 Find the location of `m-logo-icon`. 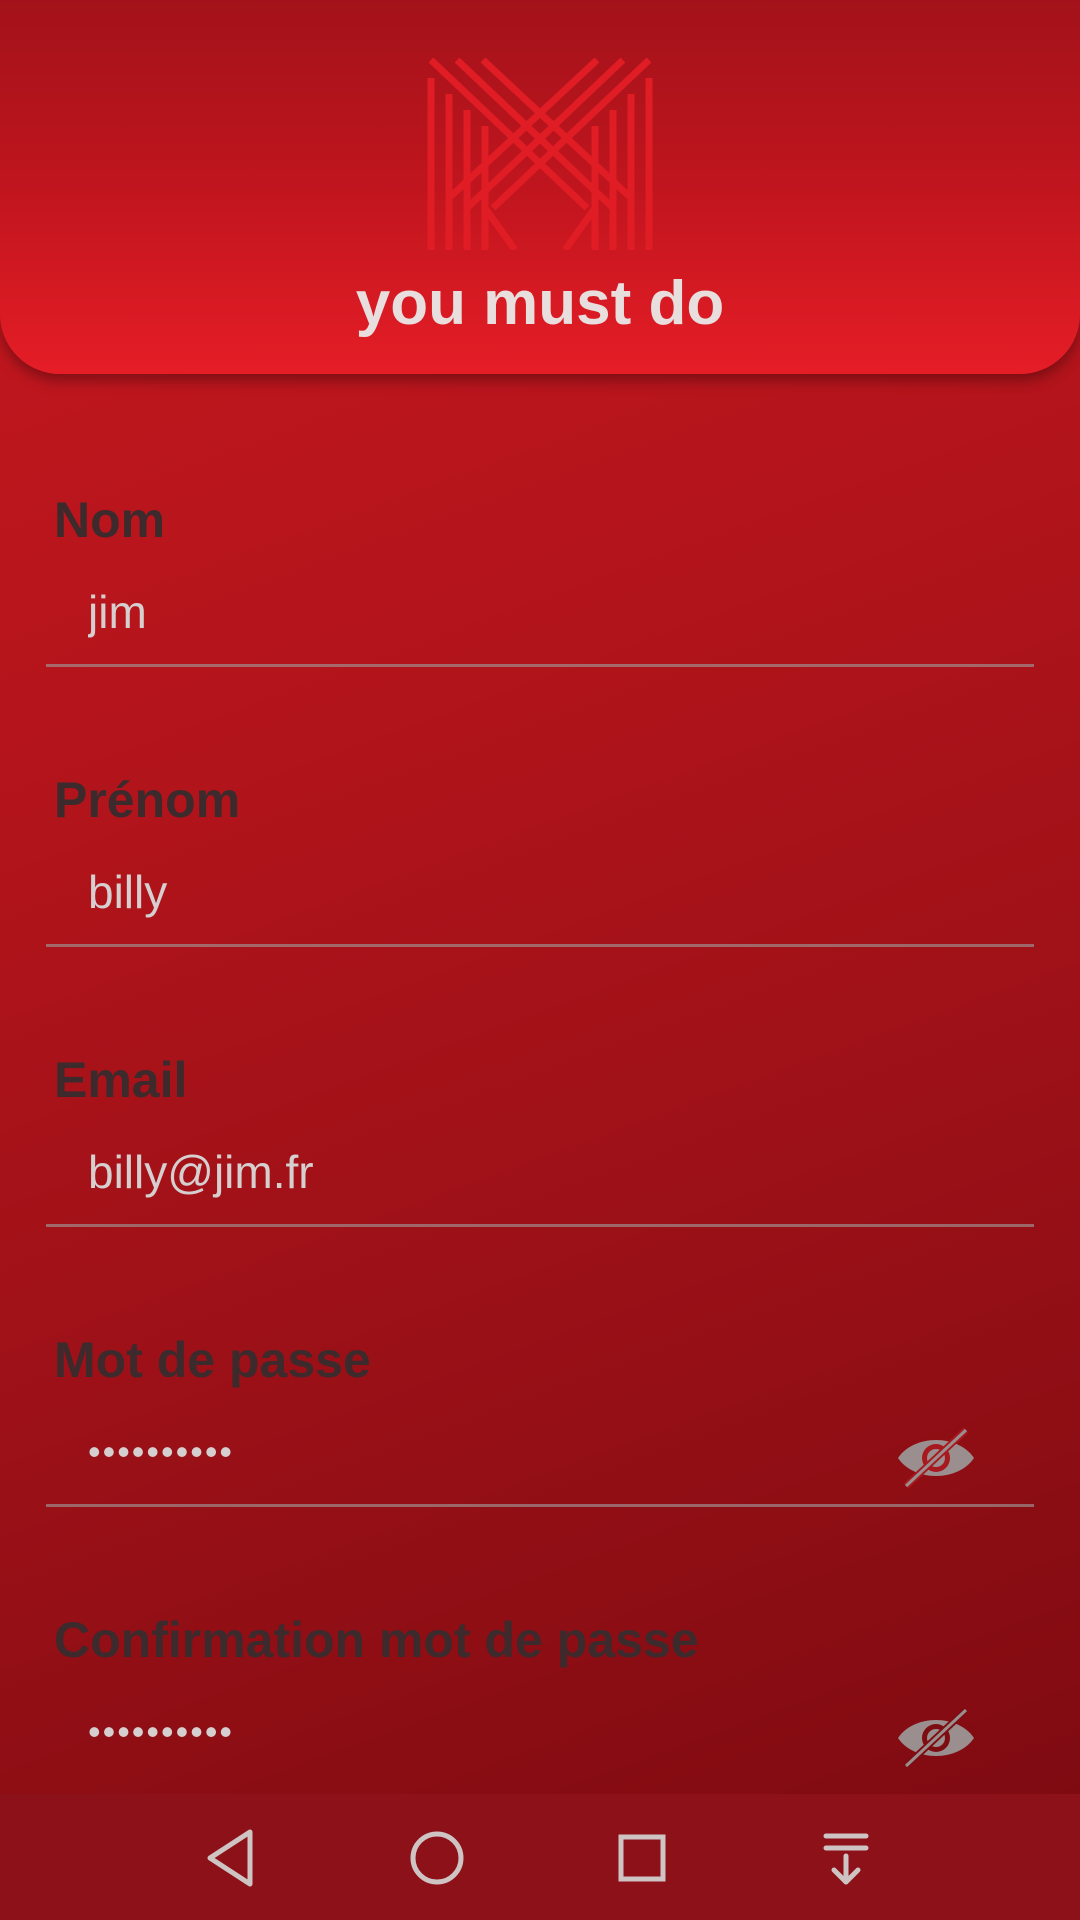

m-logo-icon is located at coordinates (540, 154).